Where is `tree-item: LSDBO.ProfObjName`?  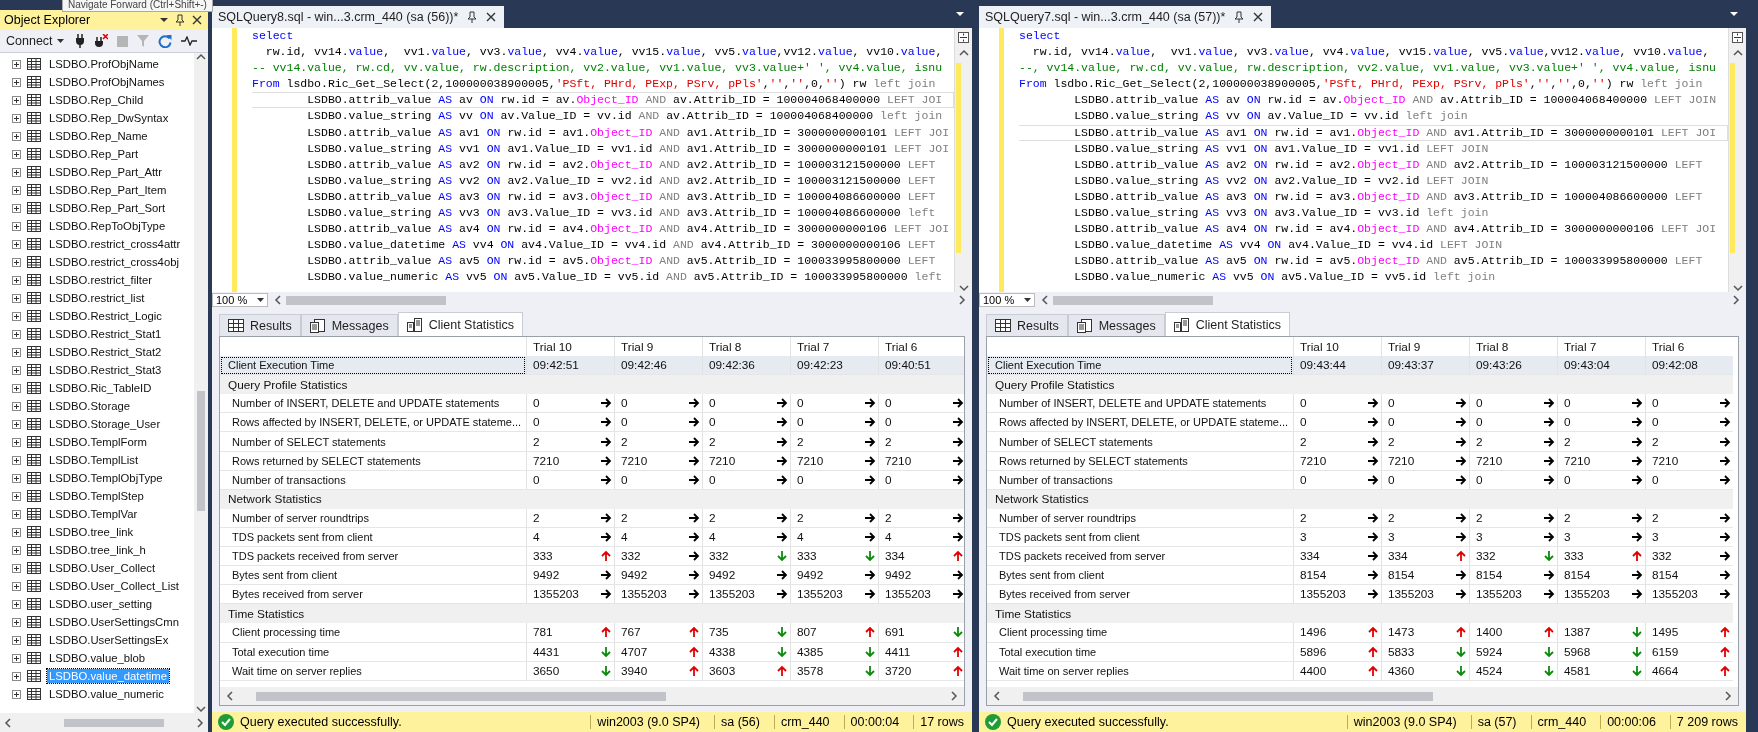
tree-item: LSDBO.ProfObjName is located at coordinates (104, 64).